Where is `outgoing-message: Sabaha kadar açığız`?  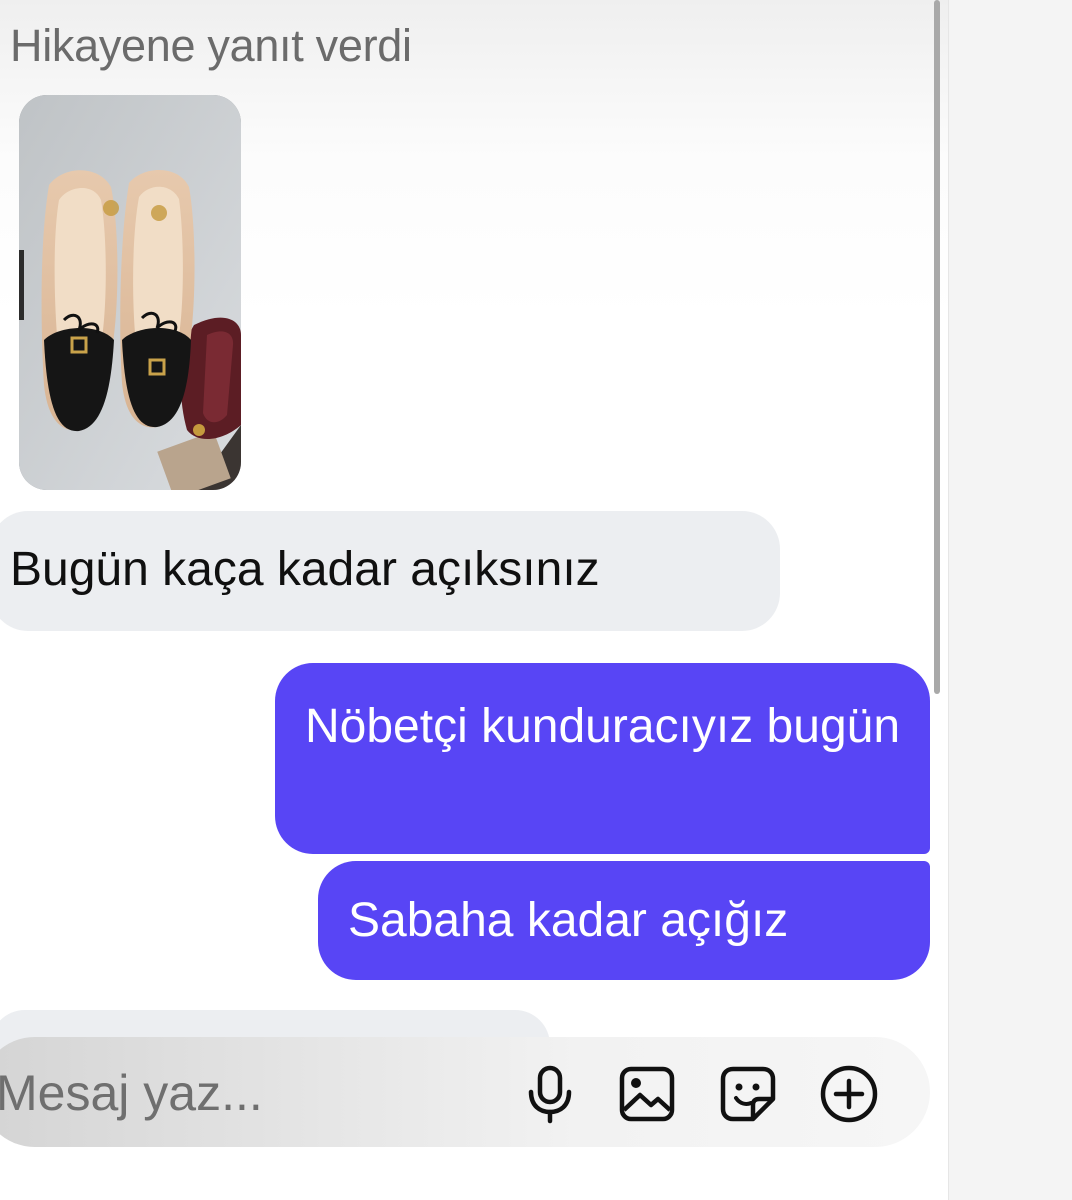 outgoing-message: Sabaha kadar açığız is located at coordinates (624, 920).